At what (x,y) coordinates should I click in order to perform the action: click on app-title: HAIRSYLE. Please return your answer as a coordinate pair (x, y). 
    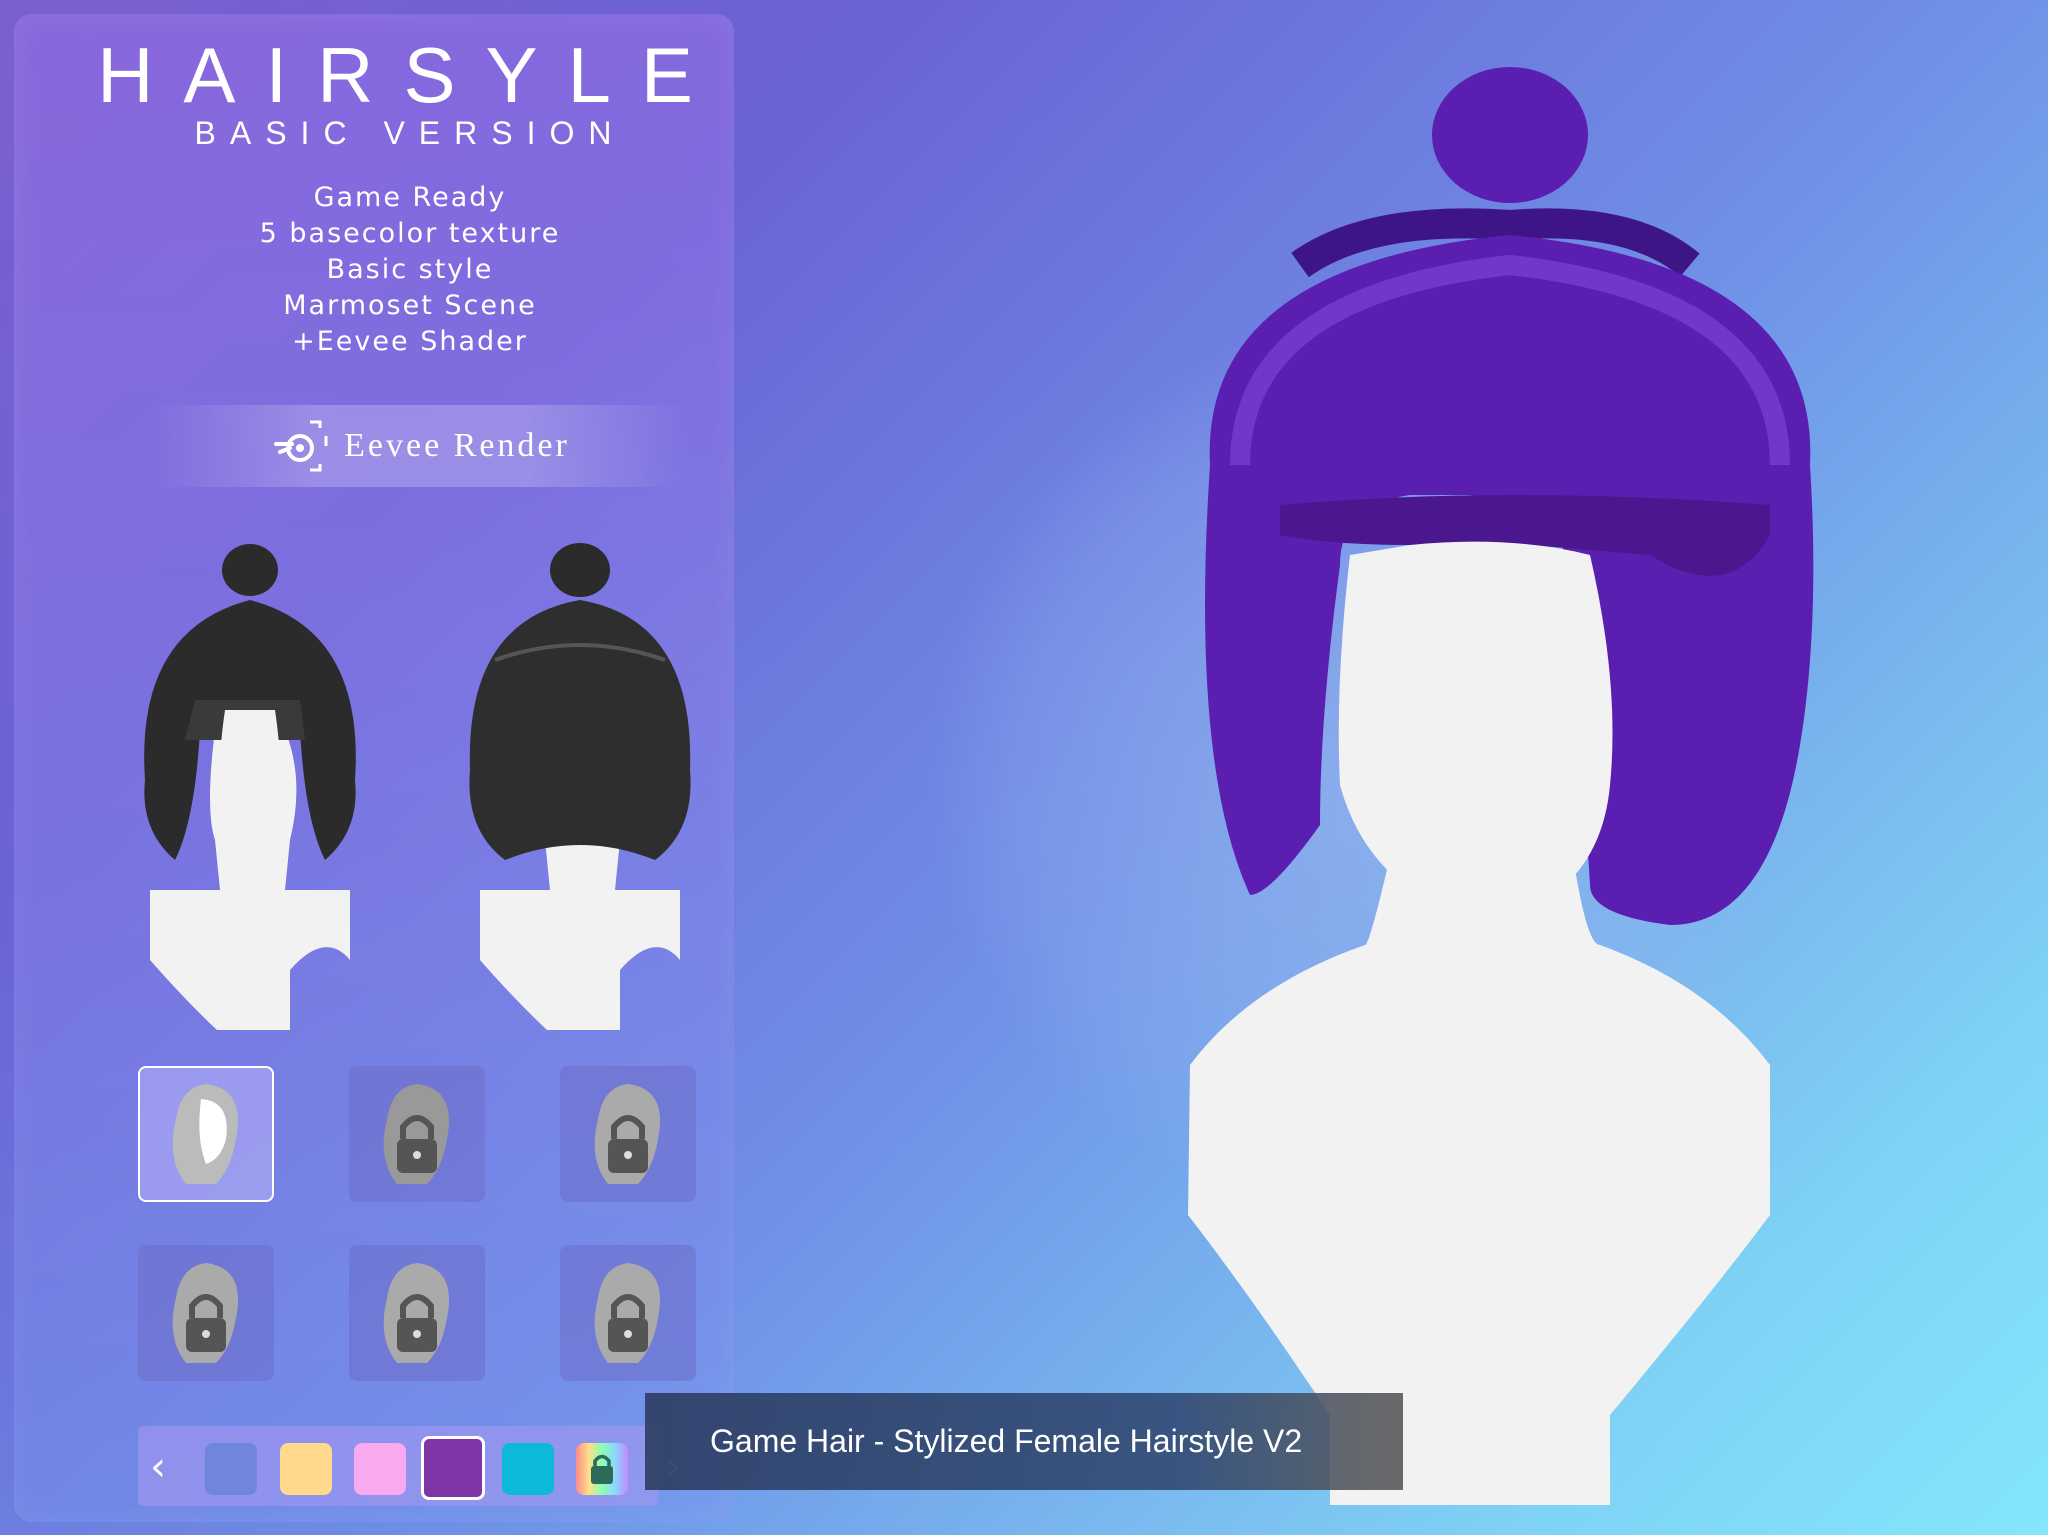
    Looking at the image, I should click on (410, 75).